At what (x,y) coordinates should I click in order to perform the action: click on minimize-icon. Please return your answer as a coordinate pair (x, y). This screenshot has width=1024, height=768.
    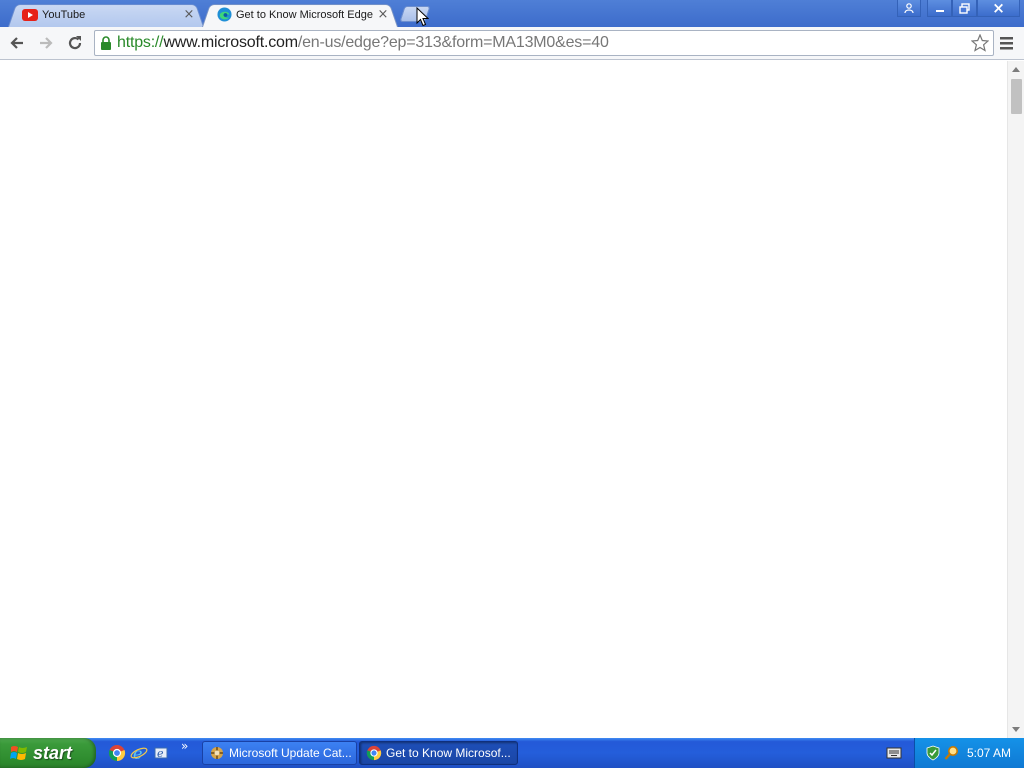
    Looking at the image, I should click on (939, 11).